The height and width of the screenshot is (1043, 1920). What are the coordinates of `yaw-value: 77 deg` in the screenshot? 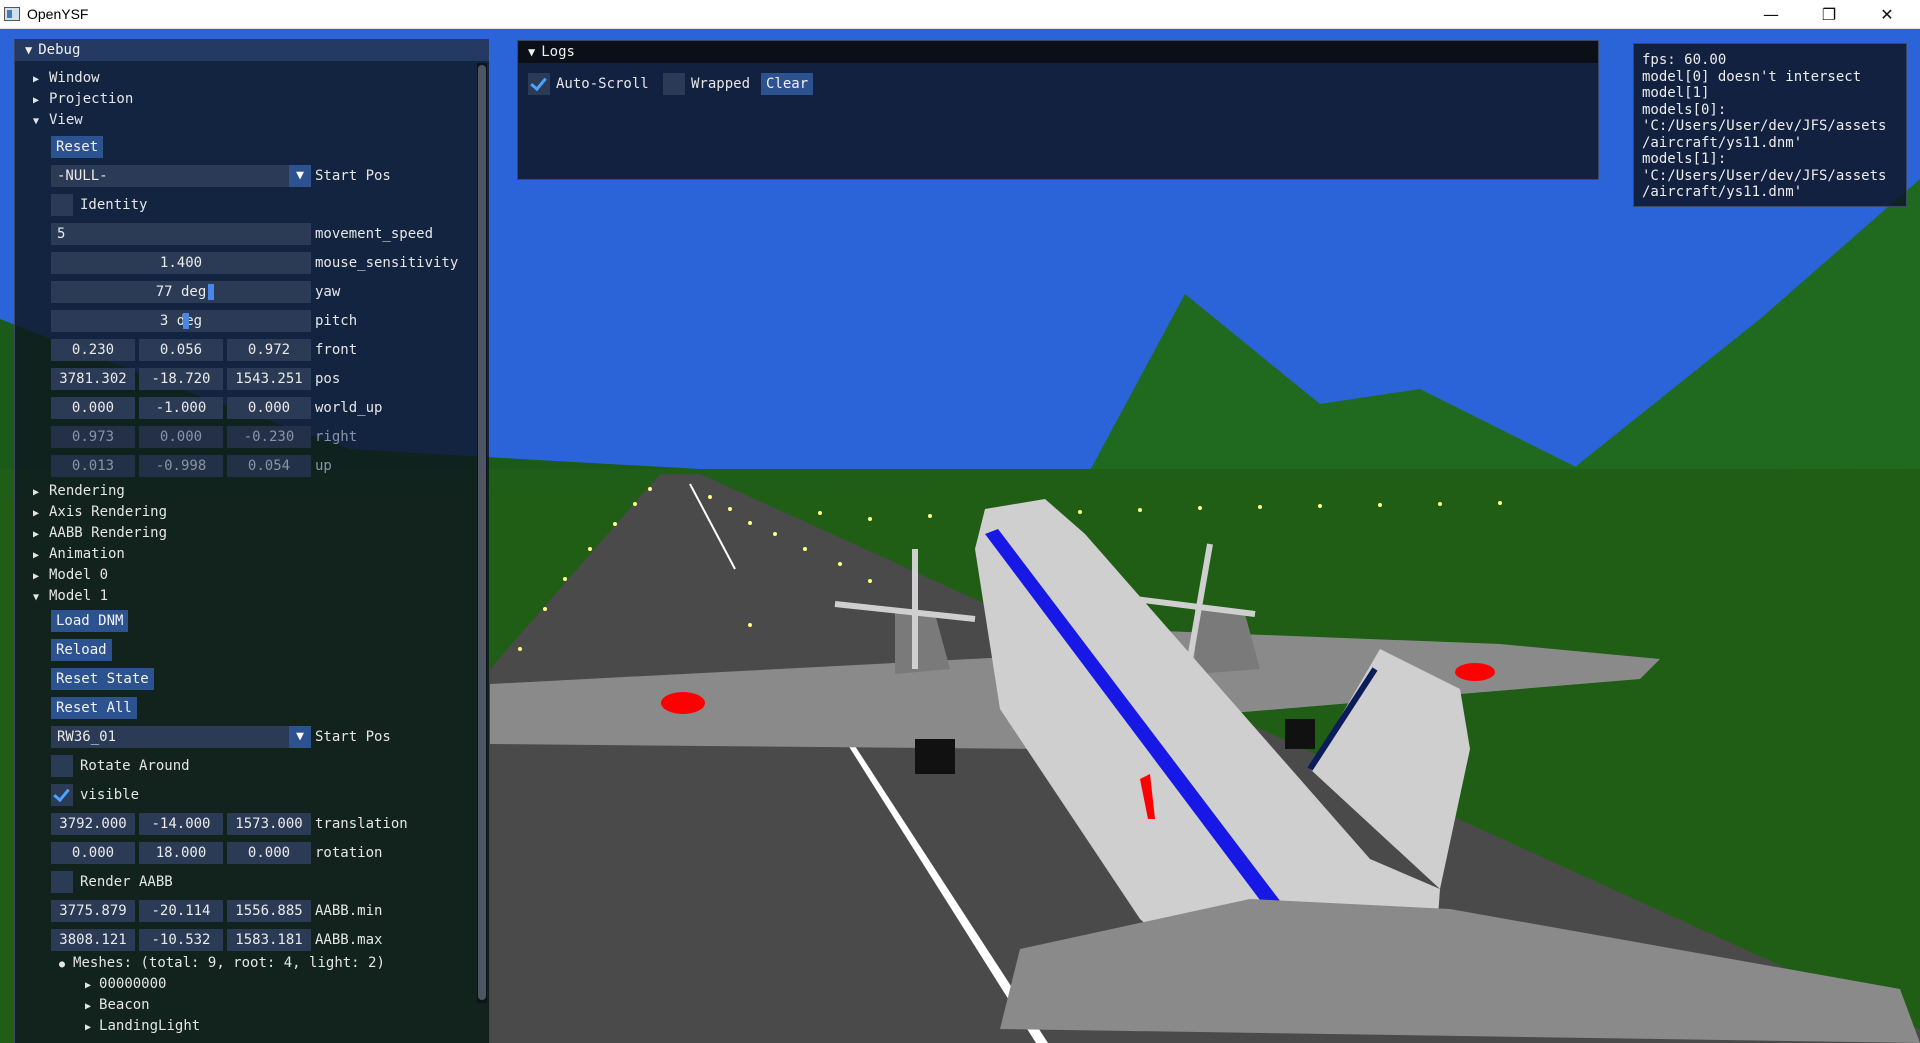 It's located at (181, 292).